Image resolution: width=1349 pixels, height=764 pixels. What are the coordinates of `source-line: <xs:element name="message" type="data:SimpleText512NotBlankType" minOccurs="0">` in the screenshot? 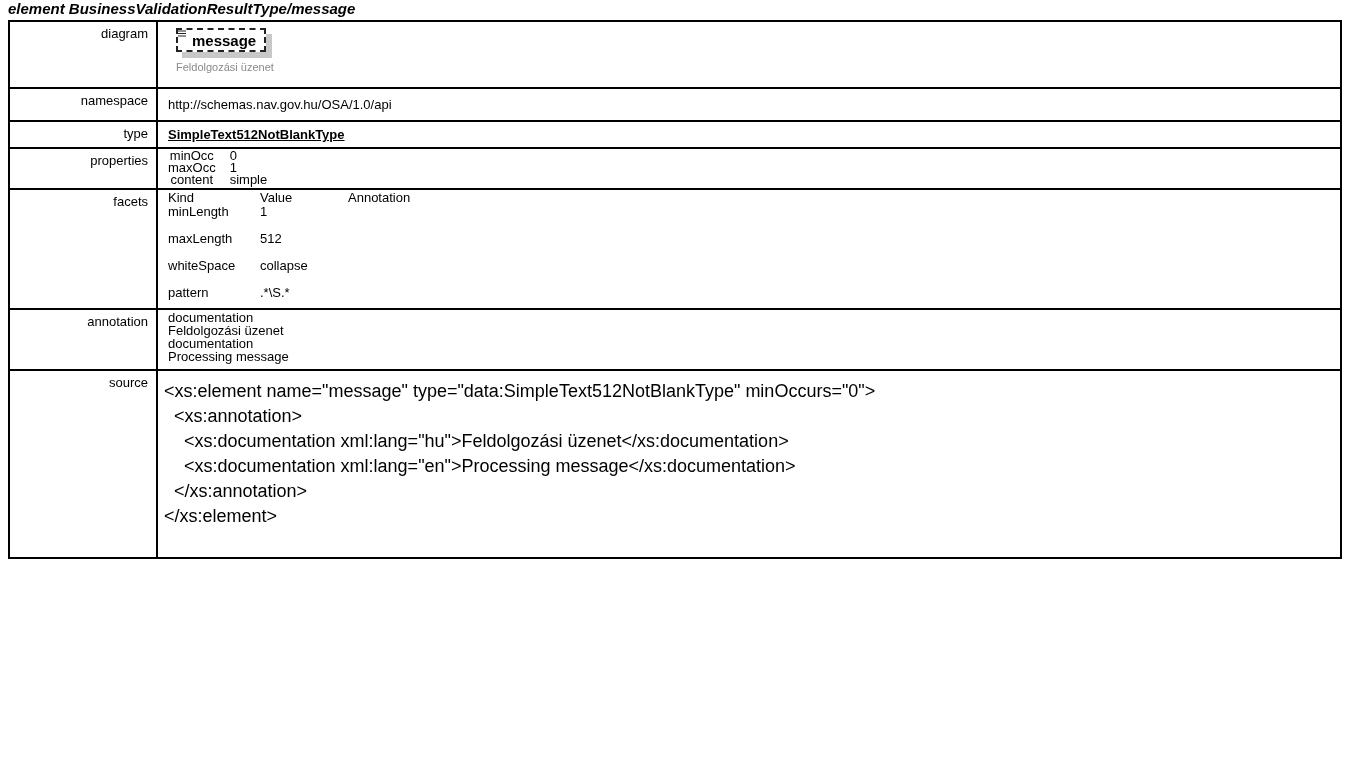 It's located at (520, 391).